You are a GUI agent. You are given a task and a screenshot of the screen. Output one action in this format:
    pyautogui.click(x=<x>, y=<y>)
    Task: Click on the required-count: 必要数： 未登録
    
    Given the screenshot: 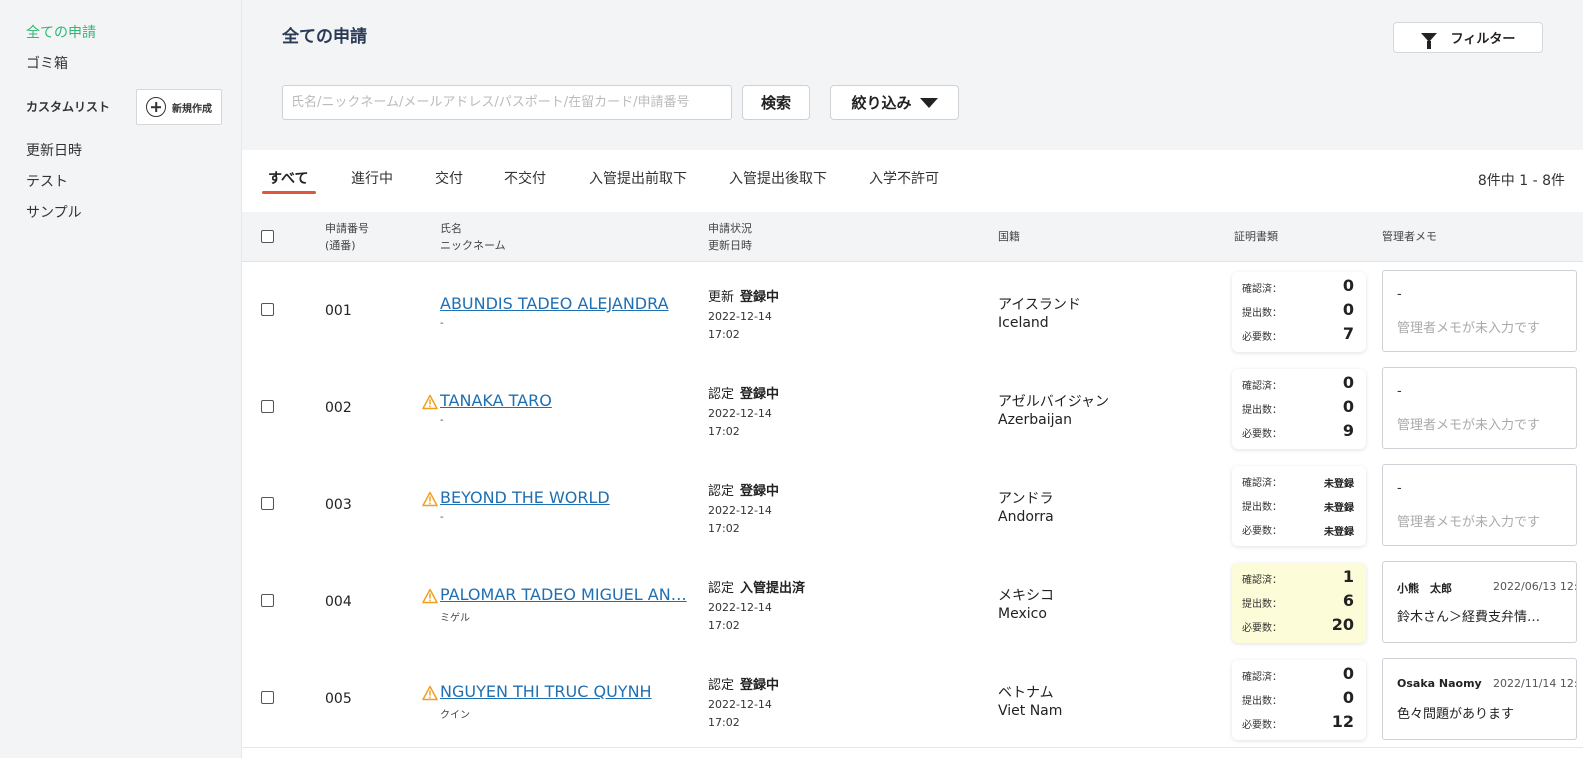 What is the action you would take?
    pyautogui.click(x=1300, y=529)
    